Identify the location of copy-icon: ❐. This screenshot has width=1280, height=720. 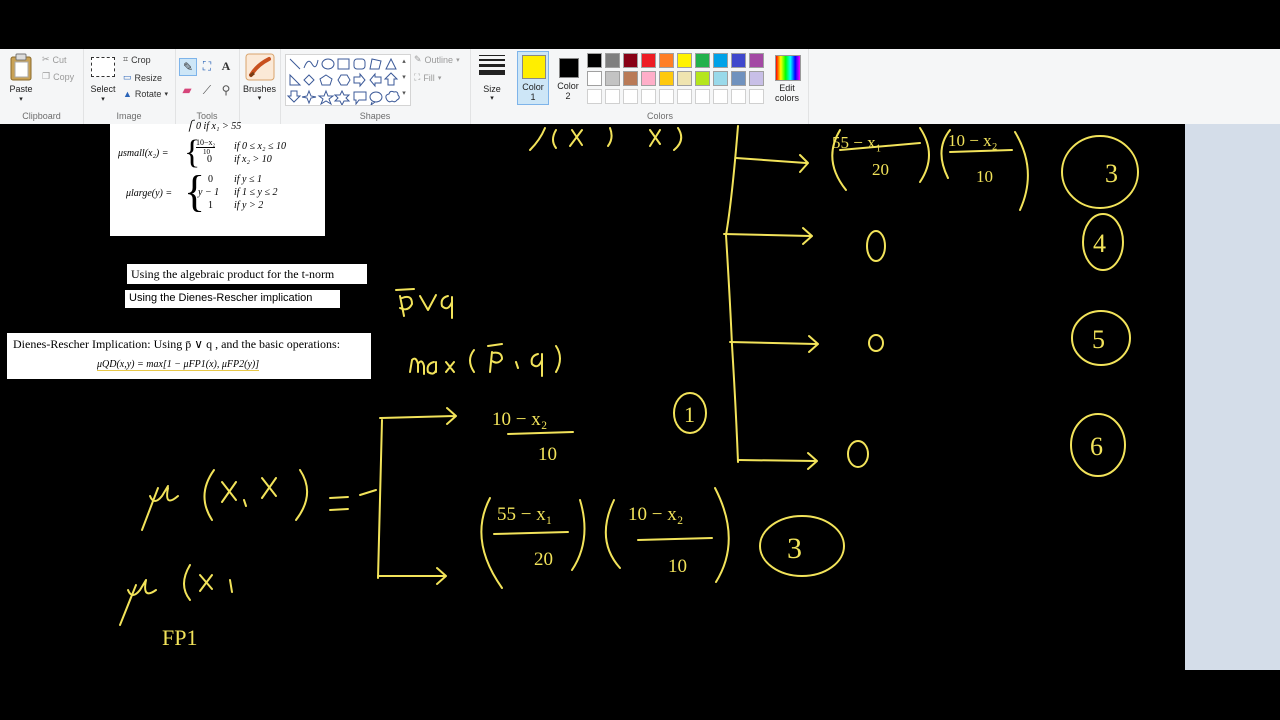
(46, 76).